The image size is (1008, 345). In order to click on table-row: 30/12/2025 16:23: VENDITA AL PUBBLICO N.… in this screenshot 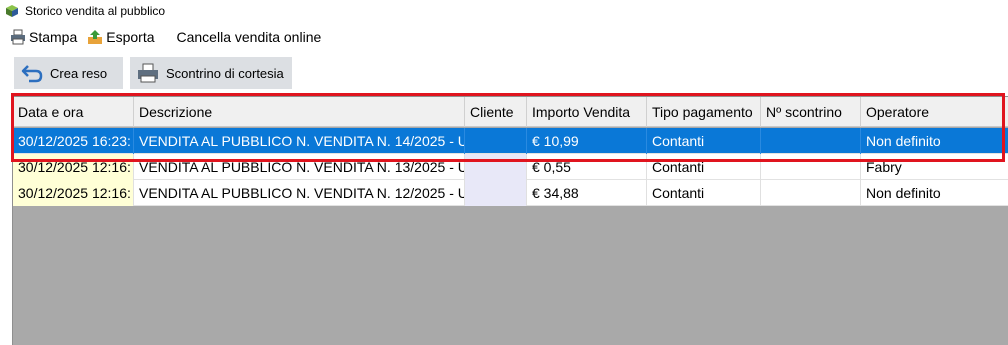, I will do `click(510, 141)`.